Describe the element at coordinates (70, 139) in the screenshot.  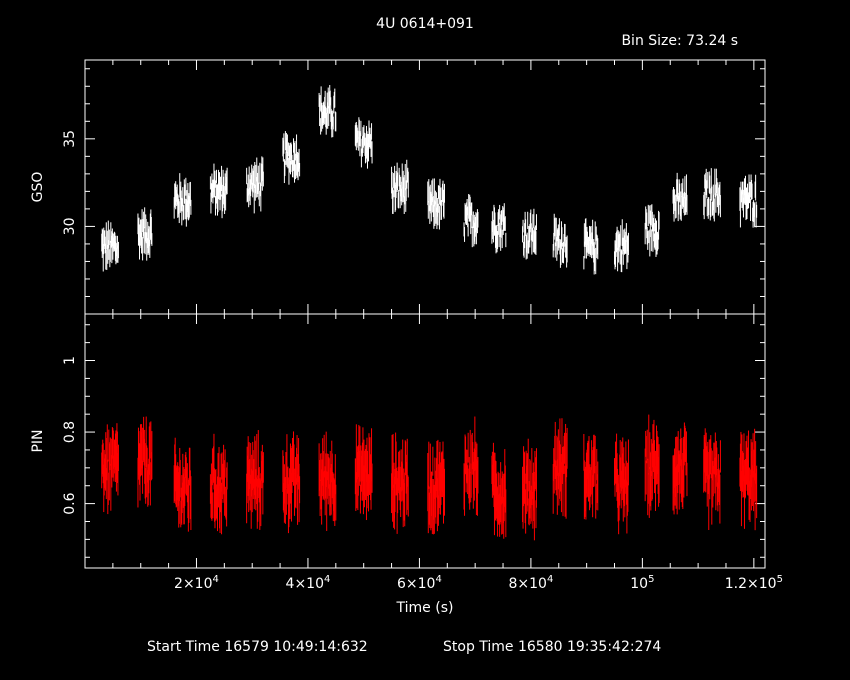
I see `y-tick-label: 35` at that location.